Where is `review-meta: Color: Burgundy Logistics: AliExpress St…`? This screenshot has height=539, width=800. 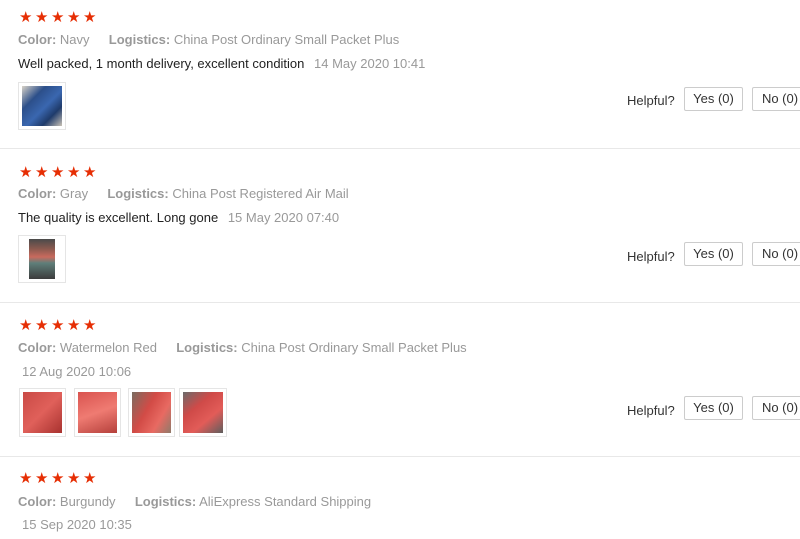 review-meta: Color: Burgundy Logistics: AliExpress St… is located at coordinates (194, 501).